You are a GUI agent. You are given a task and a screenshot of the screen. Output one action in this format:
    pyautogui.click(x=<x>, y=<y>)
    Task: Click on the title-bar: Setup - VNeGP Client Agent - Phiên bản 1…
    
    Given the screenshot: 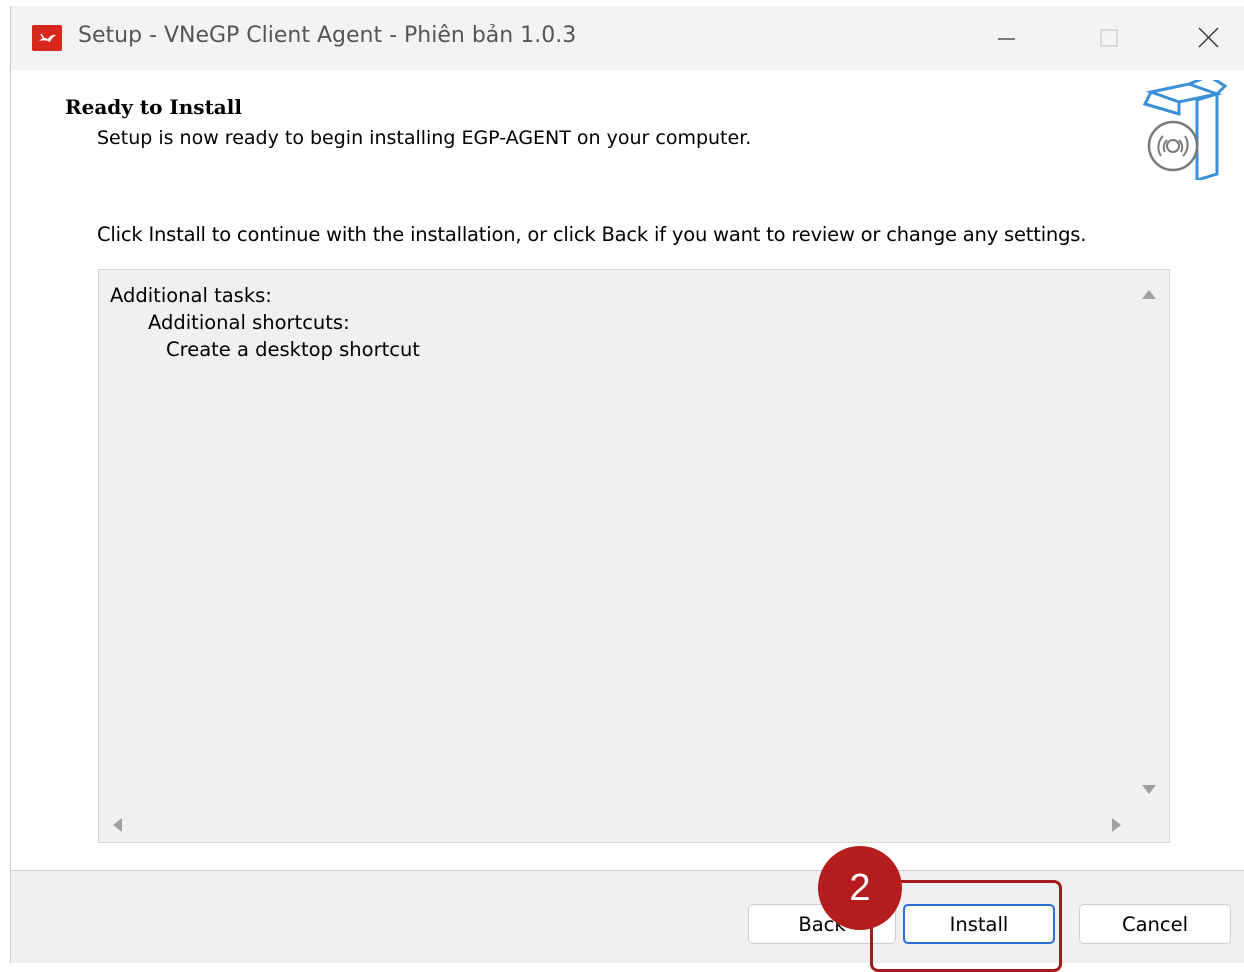 What is the action you would take?
    pyautogui.click(x=627, y=38)
    